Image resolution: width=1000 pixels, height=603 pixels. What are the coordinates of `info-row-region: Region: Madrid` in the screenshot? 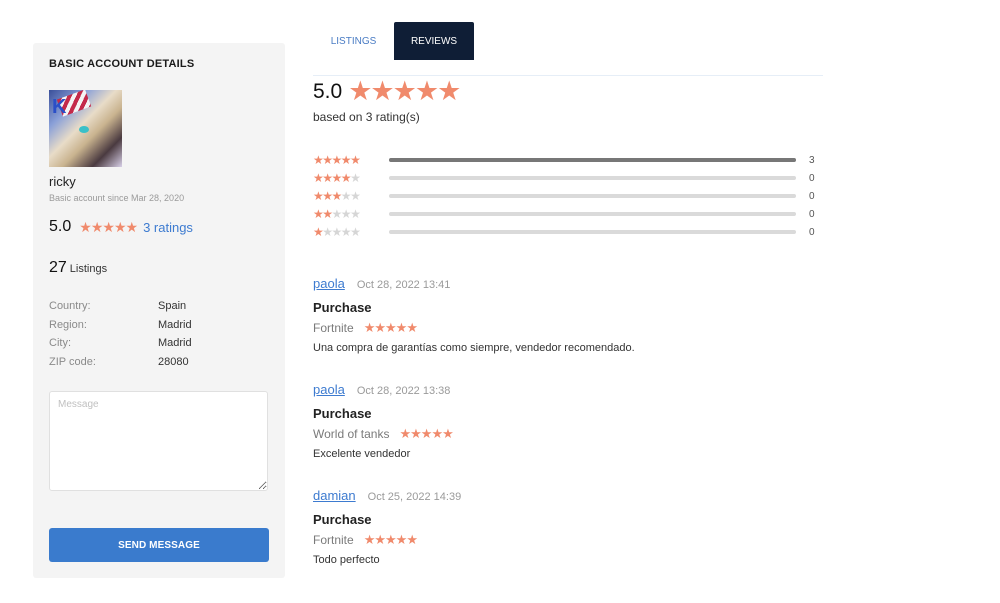 It's located at (159, 325).